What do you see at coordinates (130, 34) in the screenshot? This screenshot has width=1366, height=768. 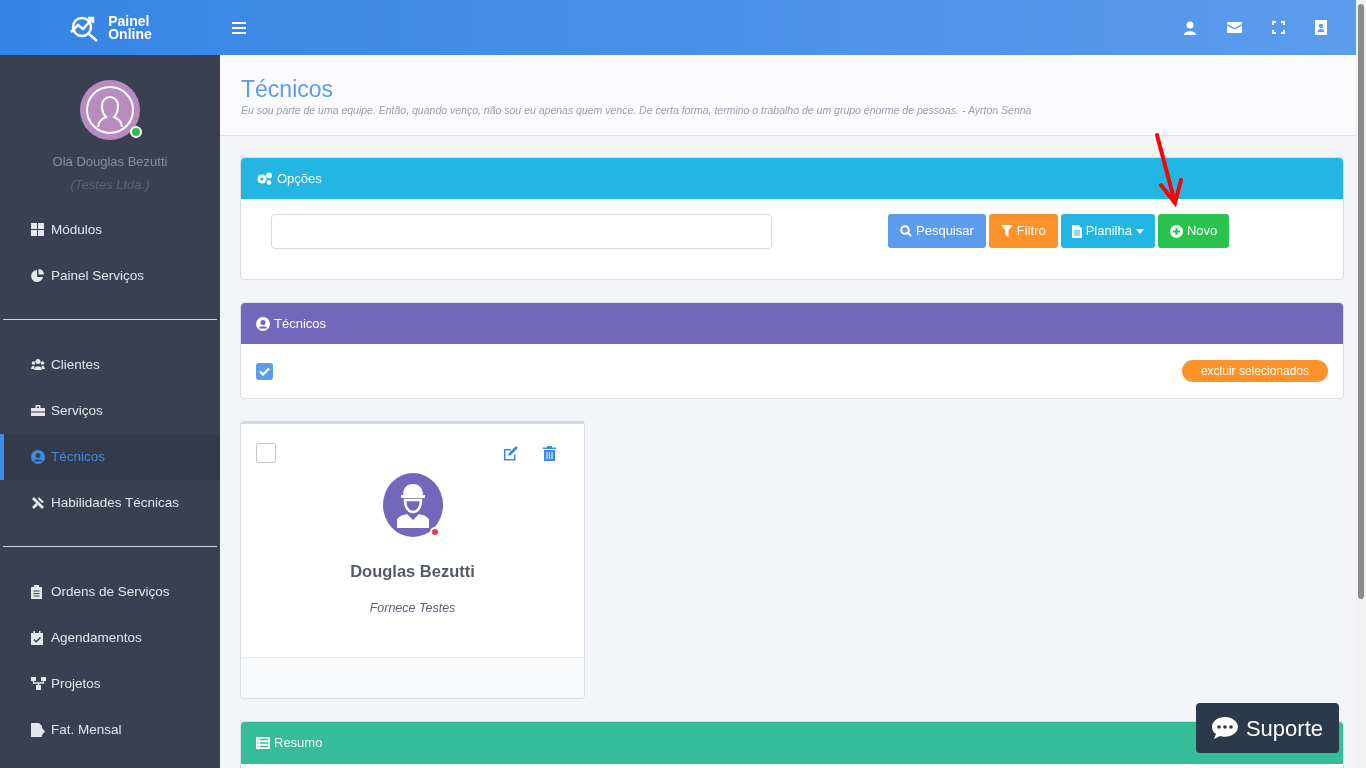 I see `logo-text: Online` at bounding box center [130, 34].